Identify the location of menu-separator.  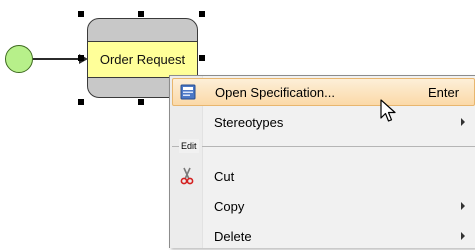
(338, 146).